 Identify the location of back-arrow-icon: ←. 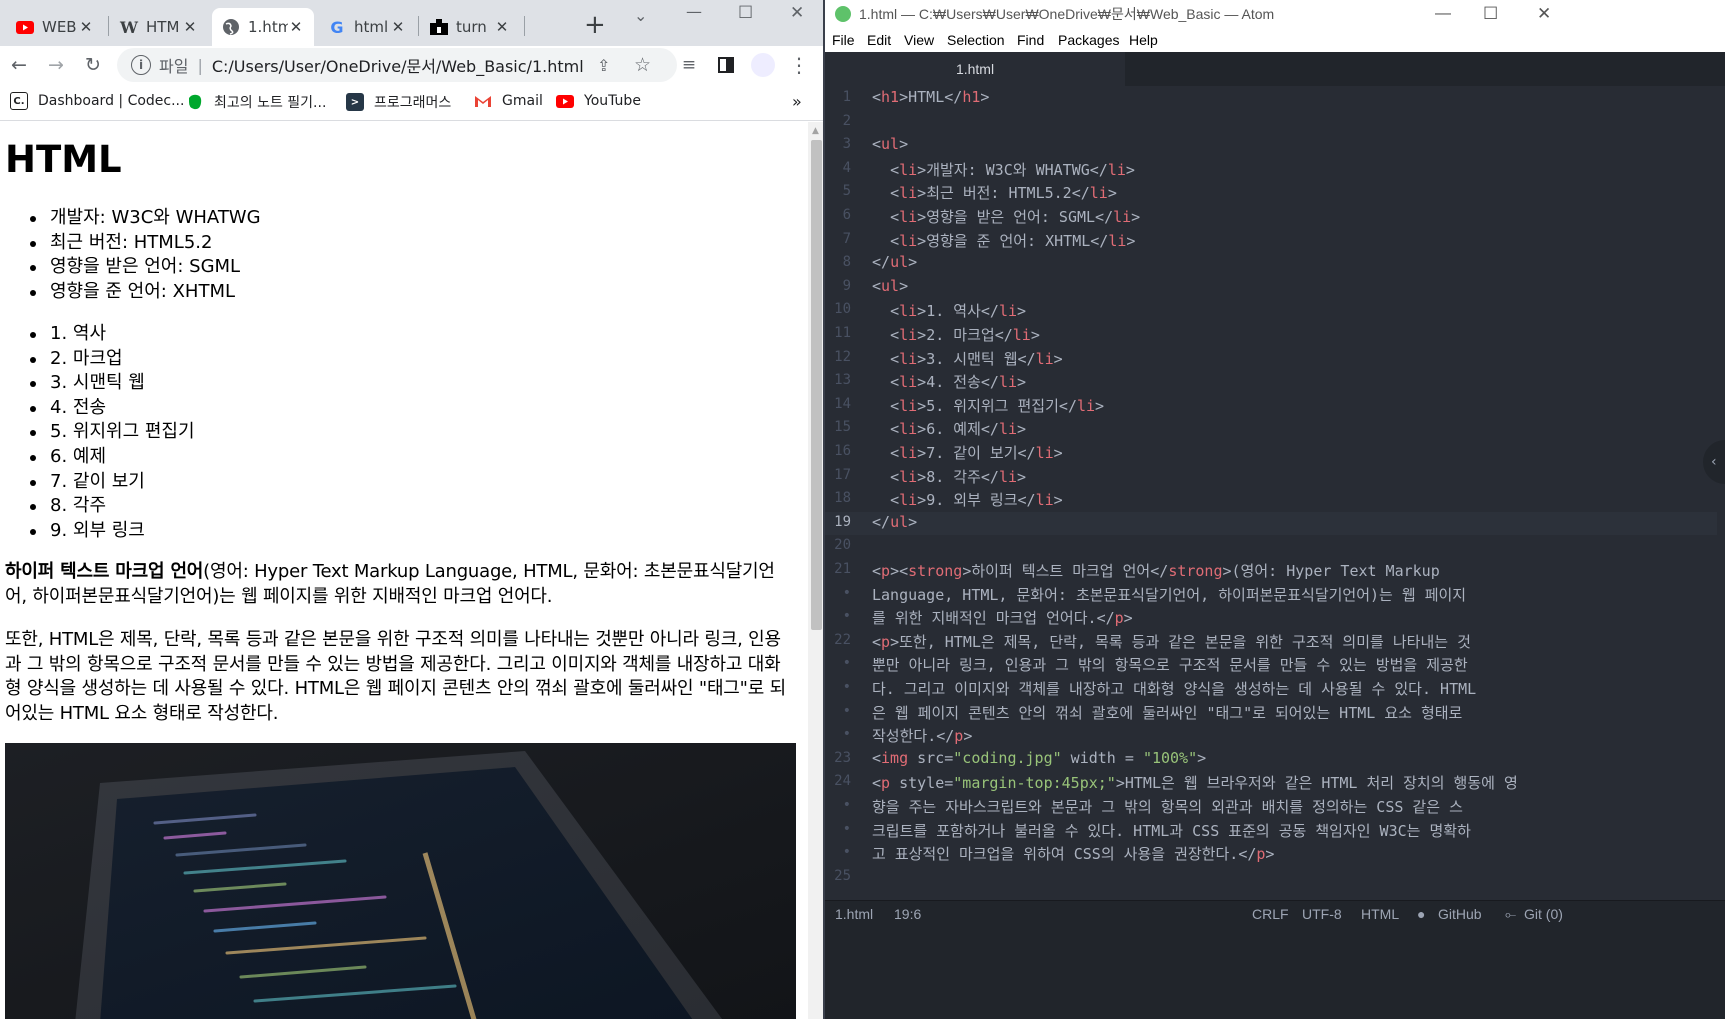
(19, 65).